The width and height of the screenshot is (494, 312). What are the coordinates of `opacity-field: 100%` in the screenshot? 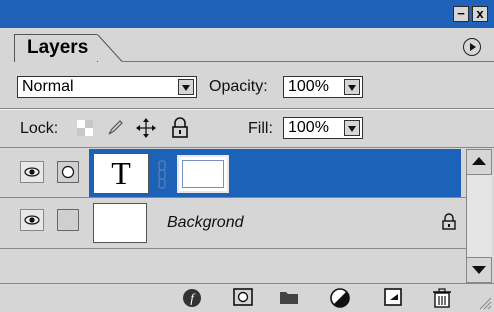 It's located at (323, 87).